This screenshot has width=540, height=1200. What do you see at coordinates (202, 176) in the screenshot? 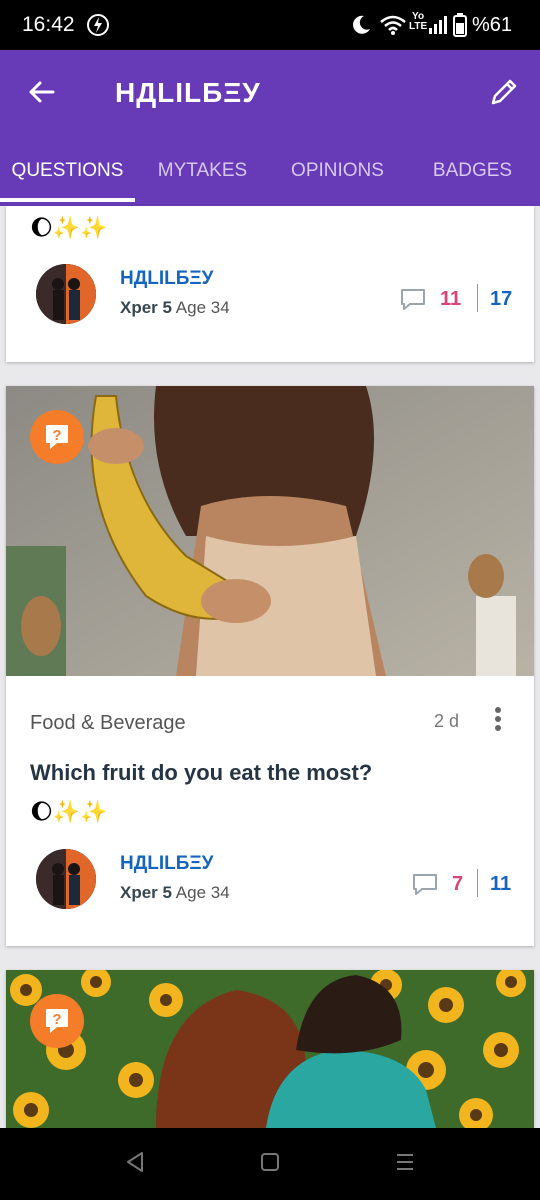
I see `tab-mytakes: MYTAKES` at bounding box center [202, 176].